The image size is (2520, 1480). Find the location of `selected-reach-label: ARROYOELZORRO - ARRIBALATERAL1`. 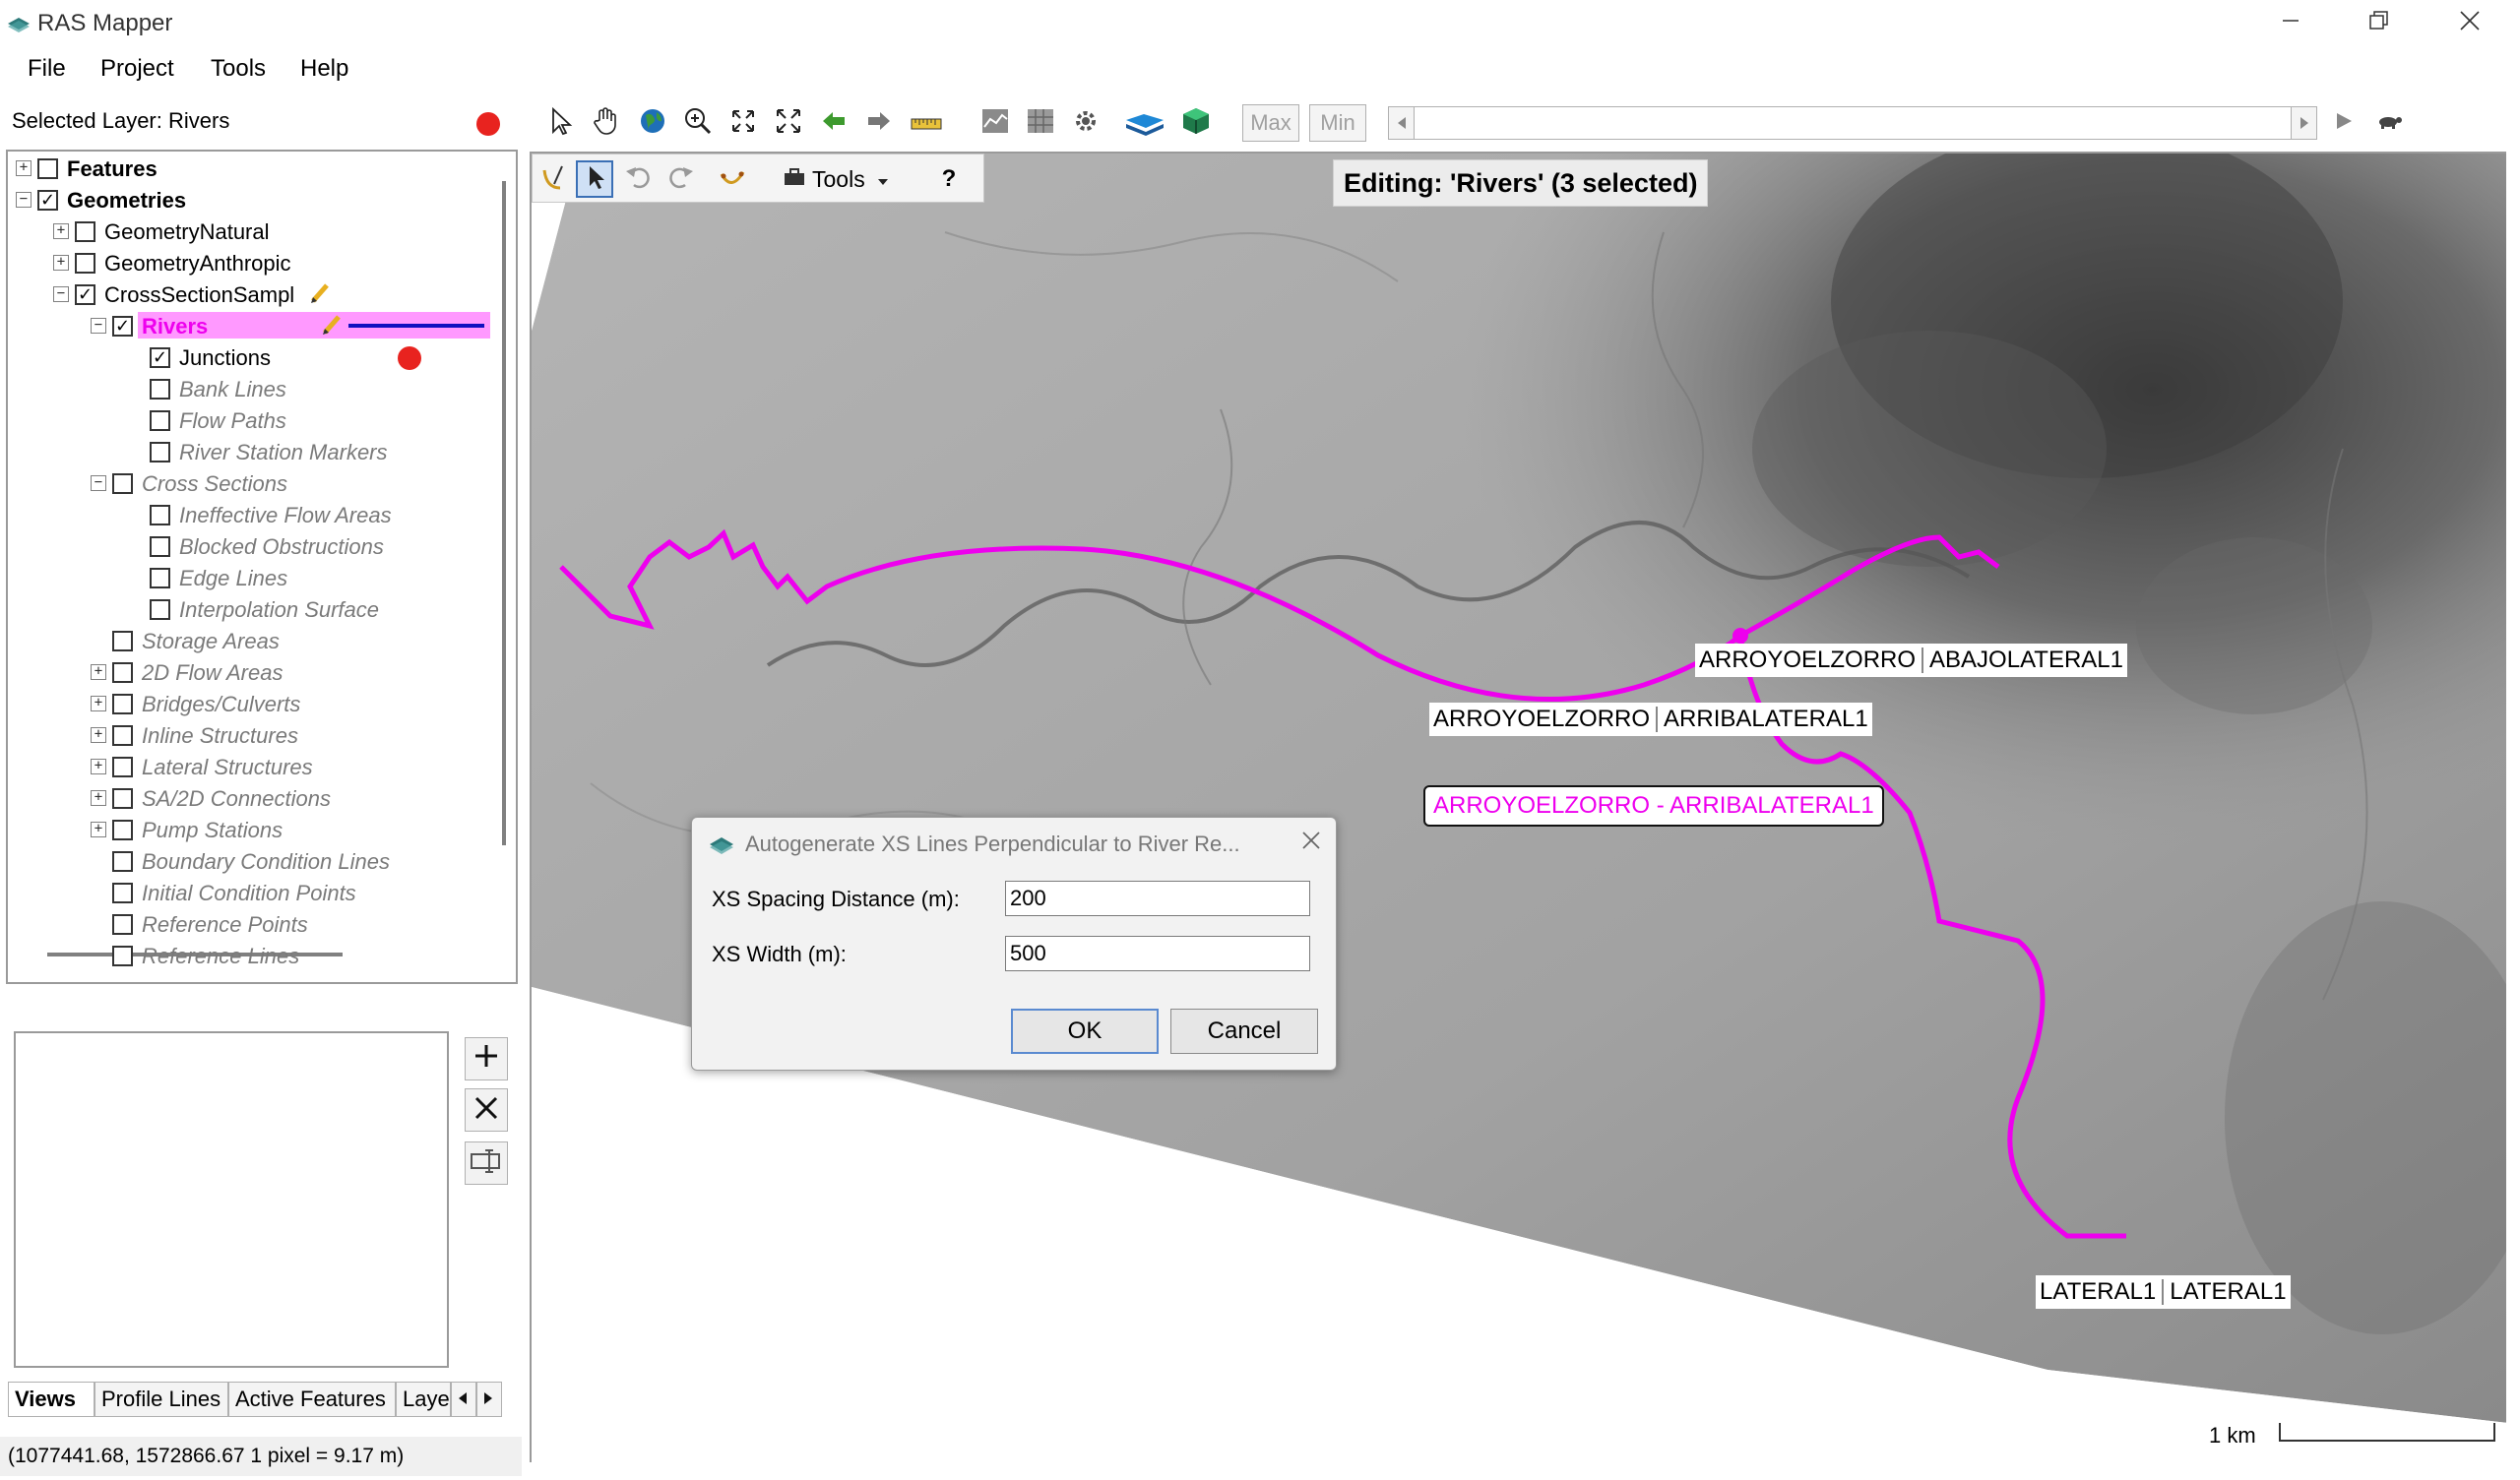

selected-reach-label: ARROYOELZORRO - ARRIBALATERAL1 is located at coordinates (1653, 806).